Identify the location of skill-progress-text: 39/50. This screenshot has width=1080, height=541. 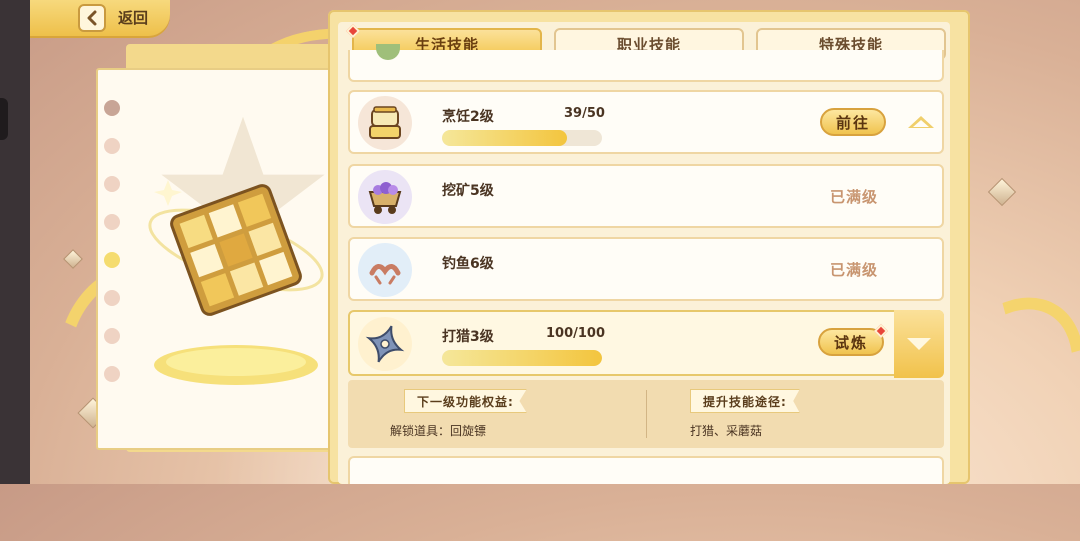
(584, 113).